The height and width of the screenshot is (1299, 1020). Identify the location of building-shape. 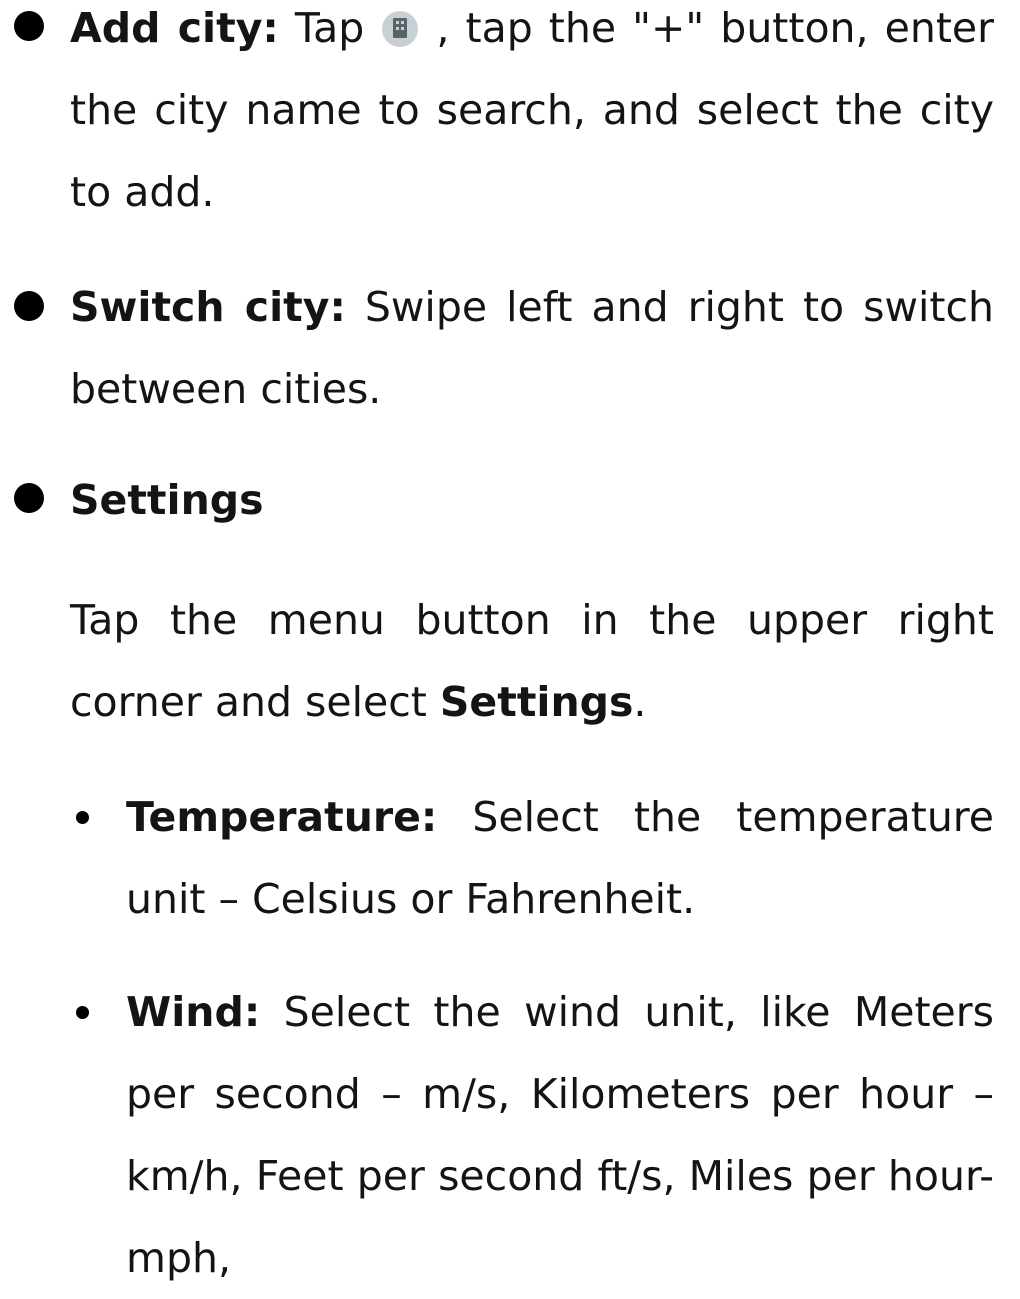
(400, 28).